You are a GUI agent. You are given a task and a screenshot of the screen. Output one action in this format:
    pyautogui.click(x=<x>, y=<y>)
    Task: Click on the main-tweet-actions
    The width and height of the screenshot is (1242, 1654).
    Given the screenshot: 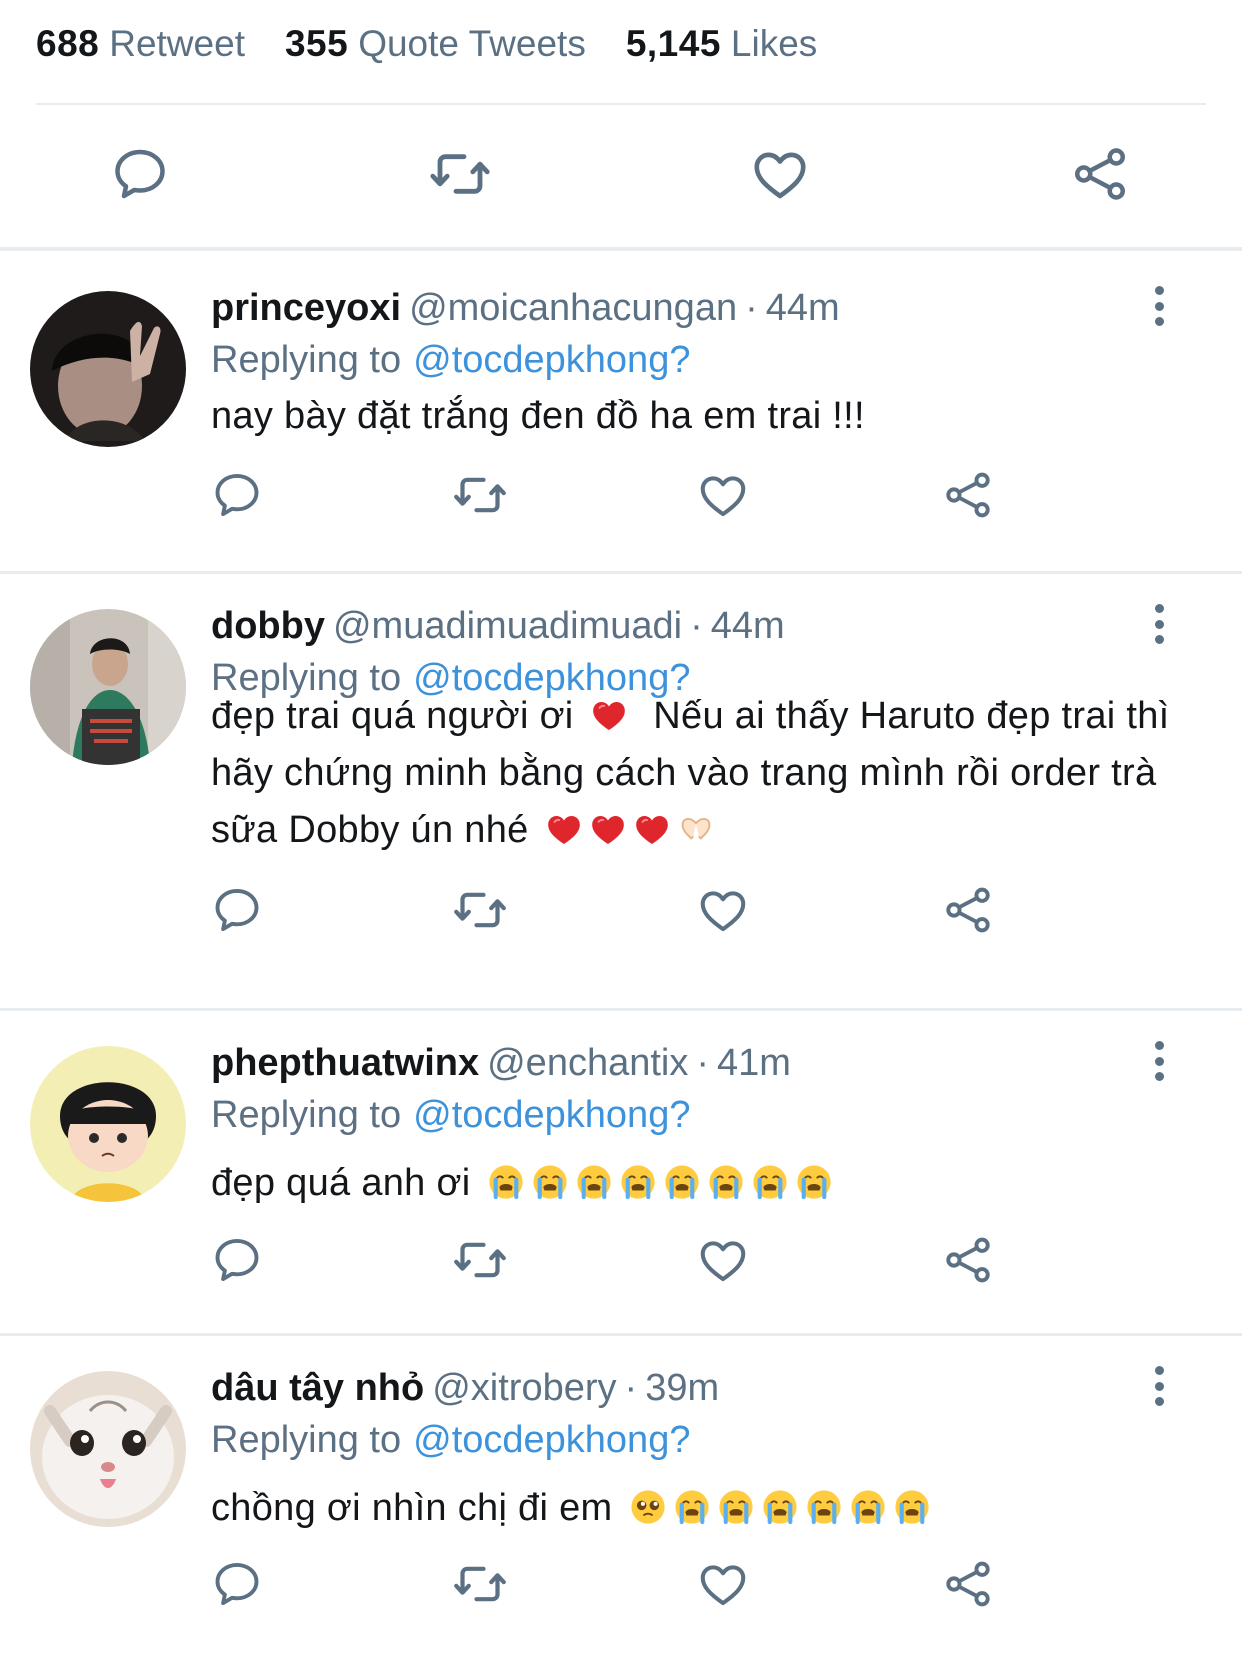 What is the action you would take?
    pyautogui.click(x=621, y=180)
    